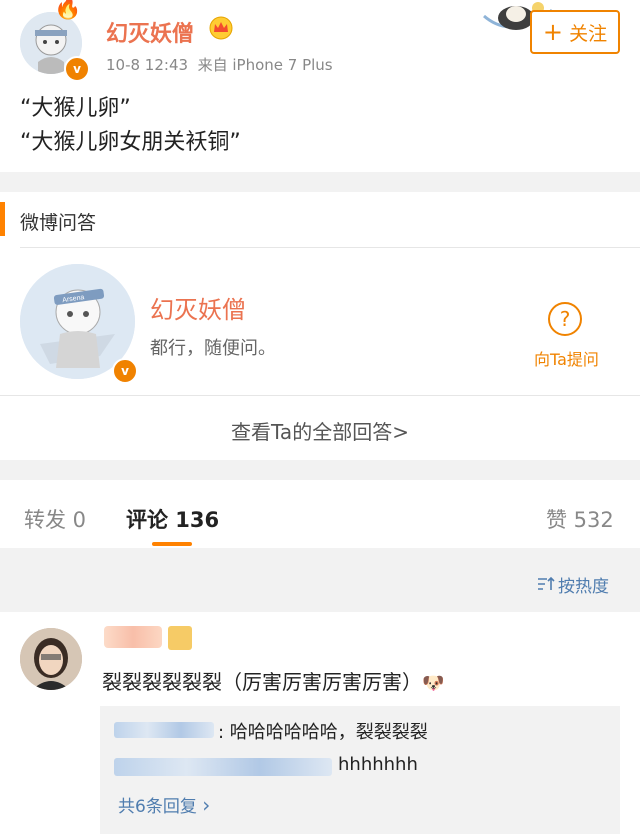  What do you see at coordinates (553, 32) in the screenshot?
I see `plus-icon: +` at bounding box center [553, 32].